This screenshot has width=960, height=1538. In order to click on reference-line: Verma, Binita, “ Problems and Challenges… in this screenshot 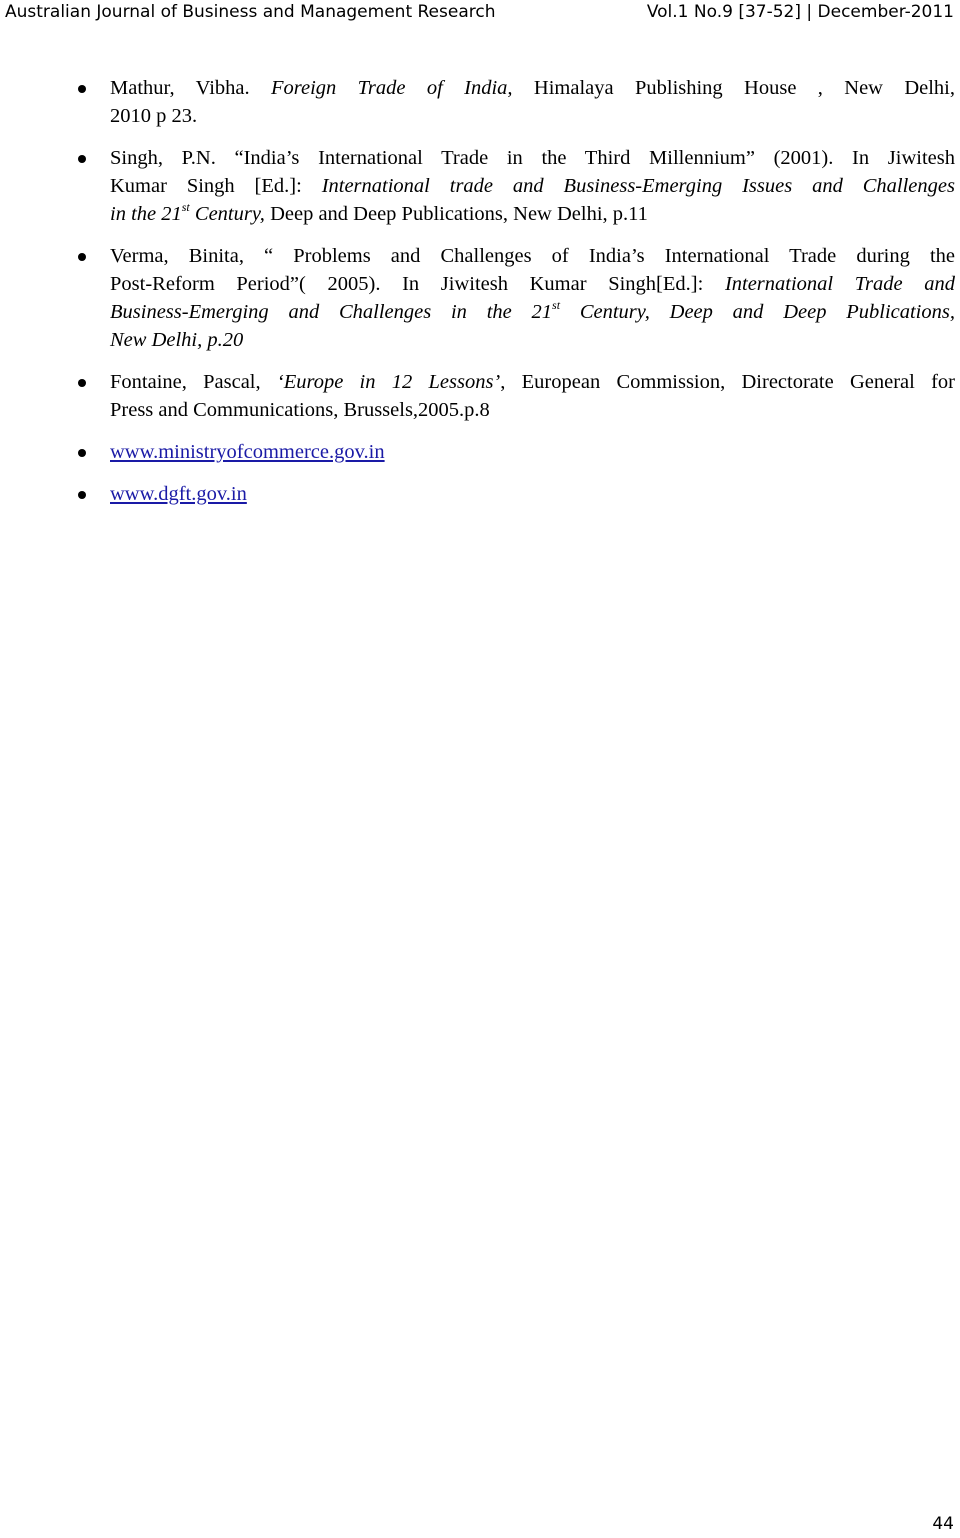, I will do `click(532, 256)`.